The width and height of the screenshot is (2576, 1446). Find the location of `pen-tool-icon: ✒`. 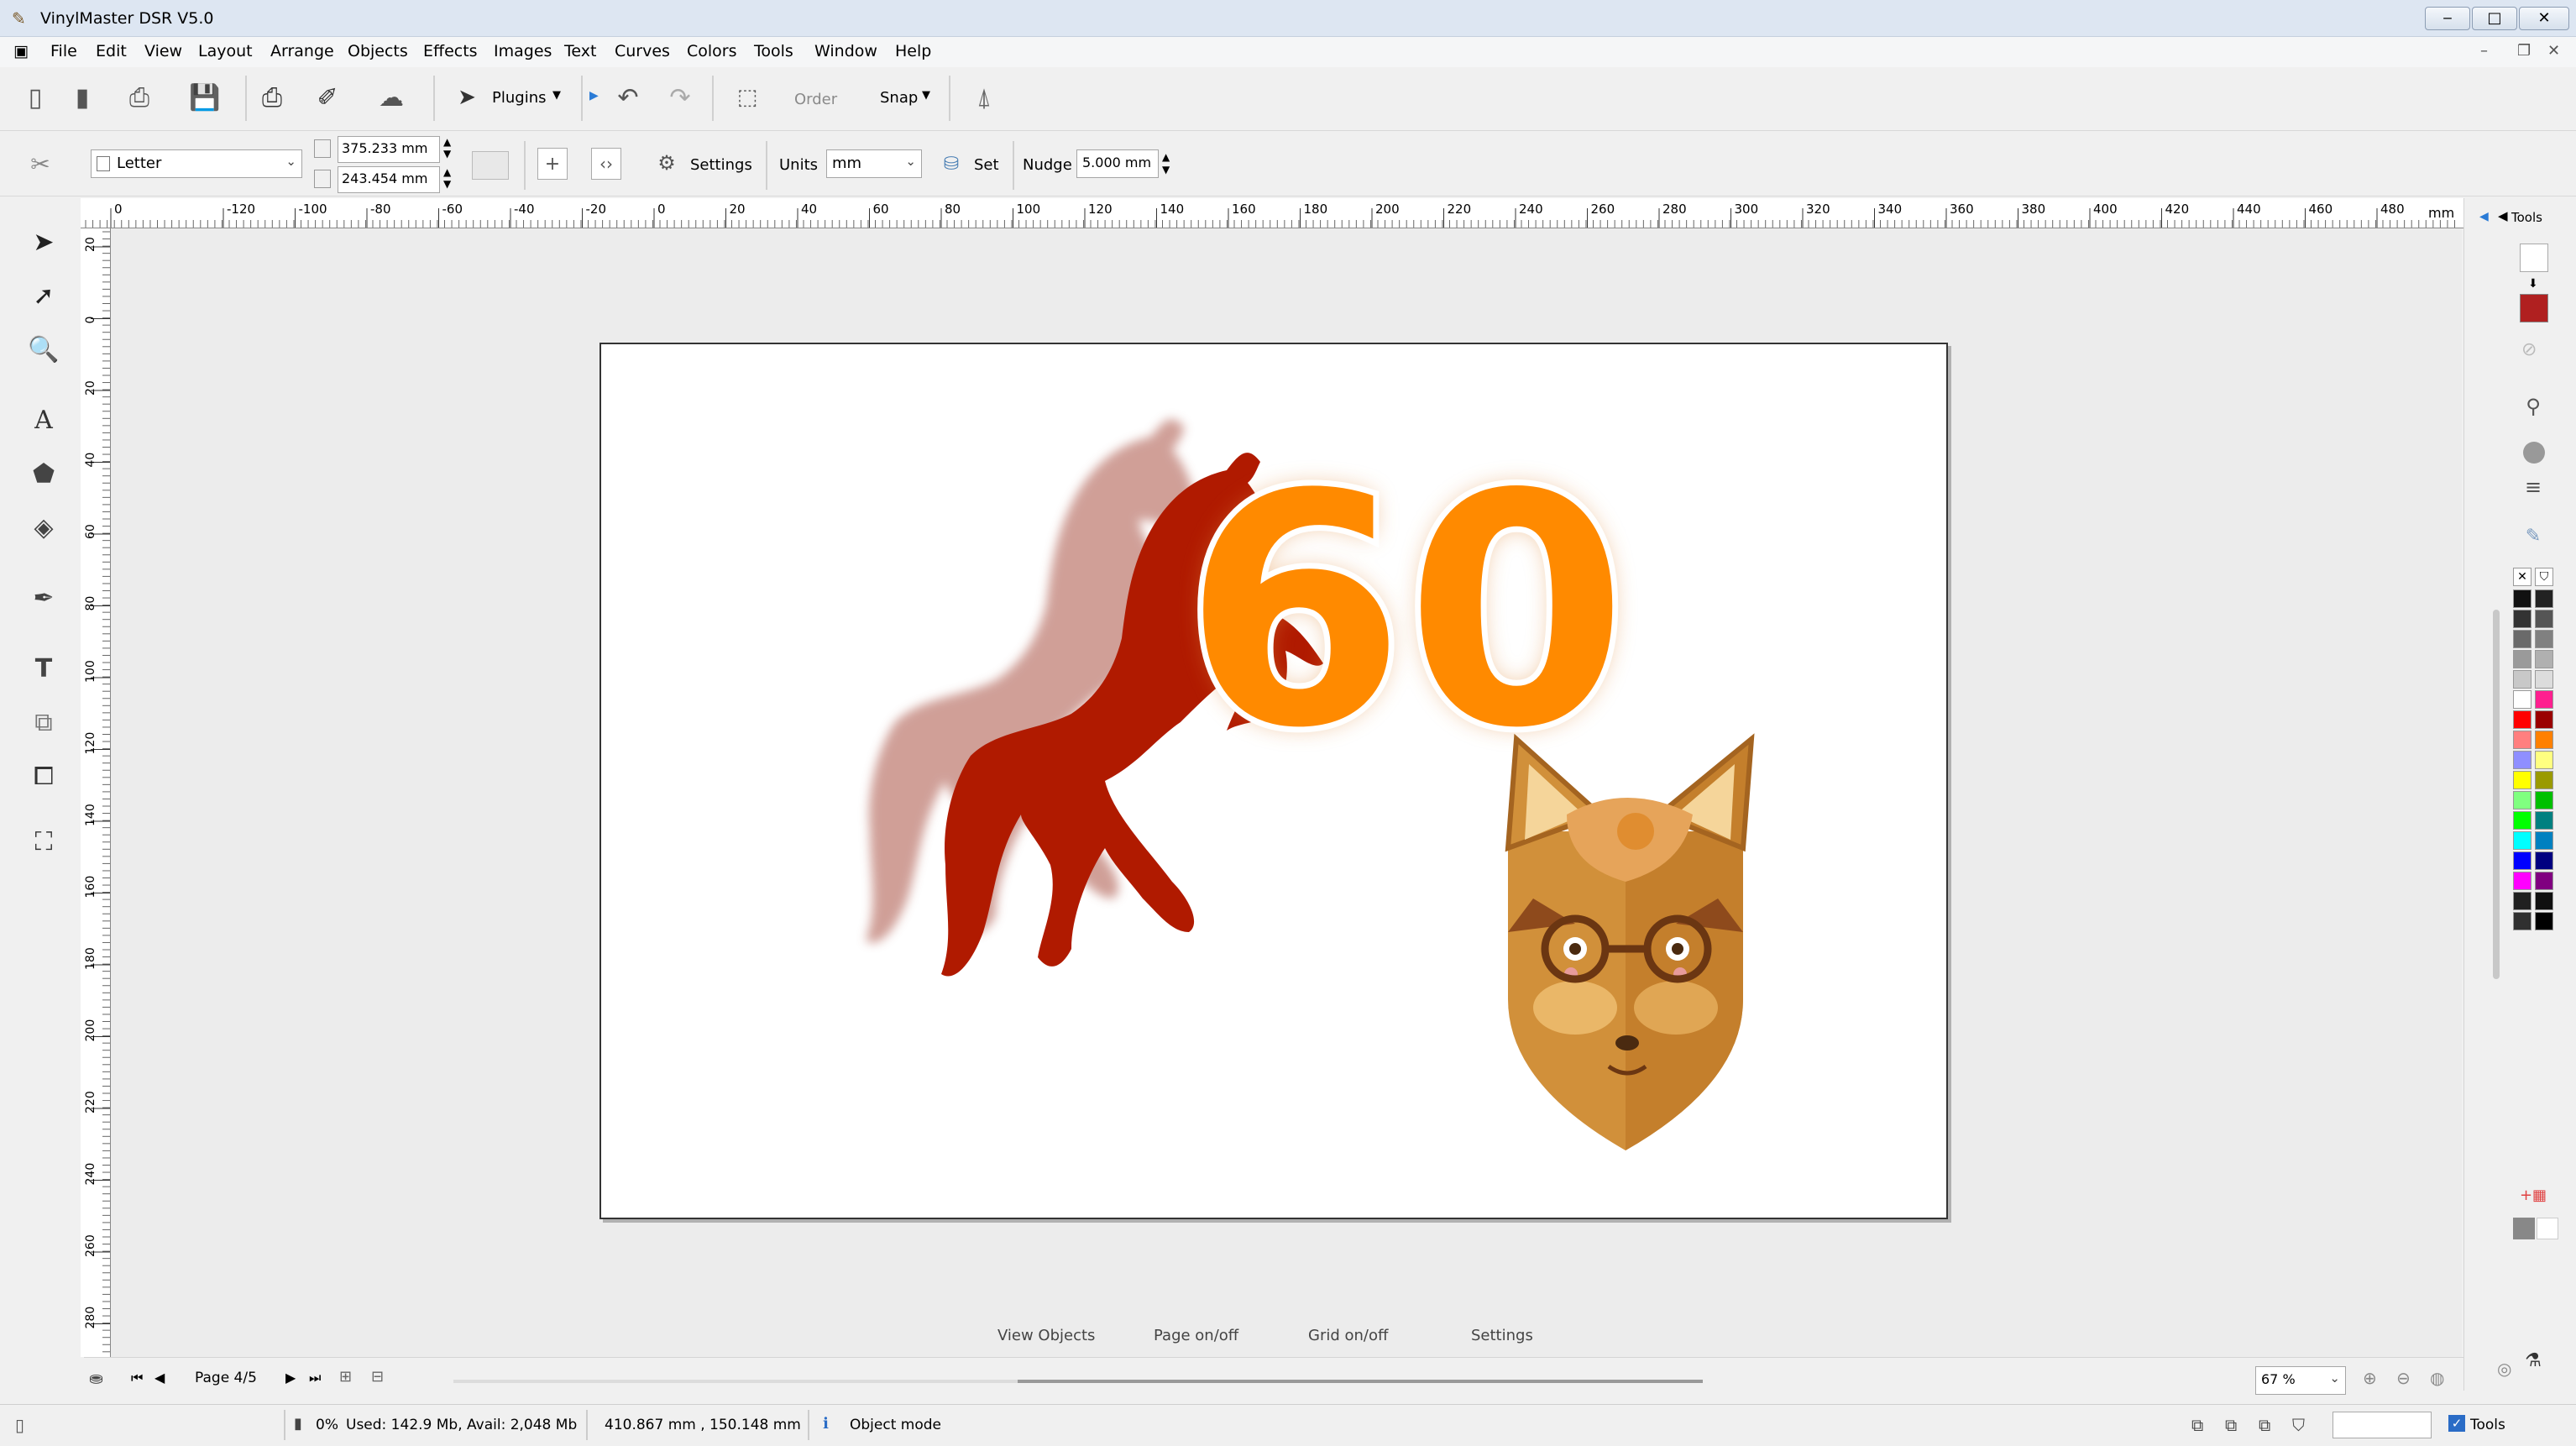

pen-tool-icon: ✒ is located at coordinates (43, 597).